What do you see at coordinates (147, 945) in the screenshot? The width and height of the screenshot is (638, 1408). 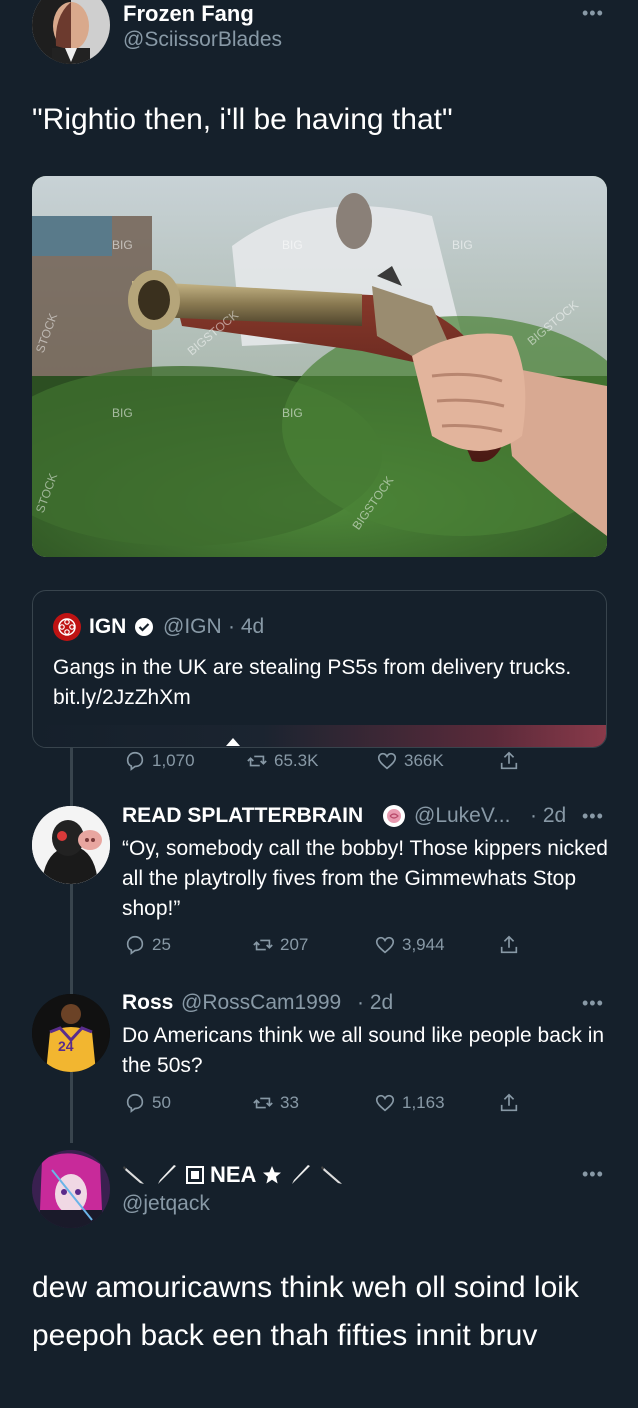 I see `reply-button: 25` at bounding box center [147, 945].